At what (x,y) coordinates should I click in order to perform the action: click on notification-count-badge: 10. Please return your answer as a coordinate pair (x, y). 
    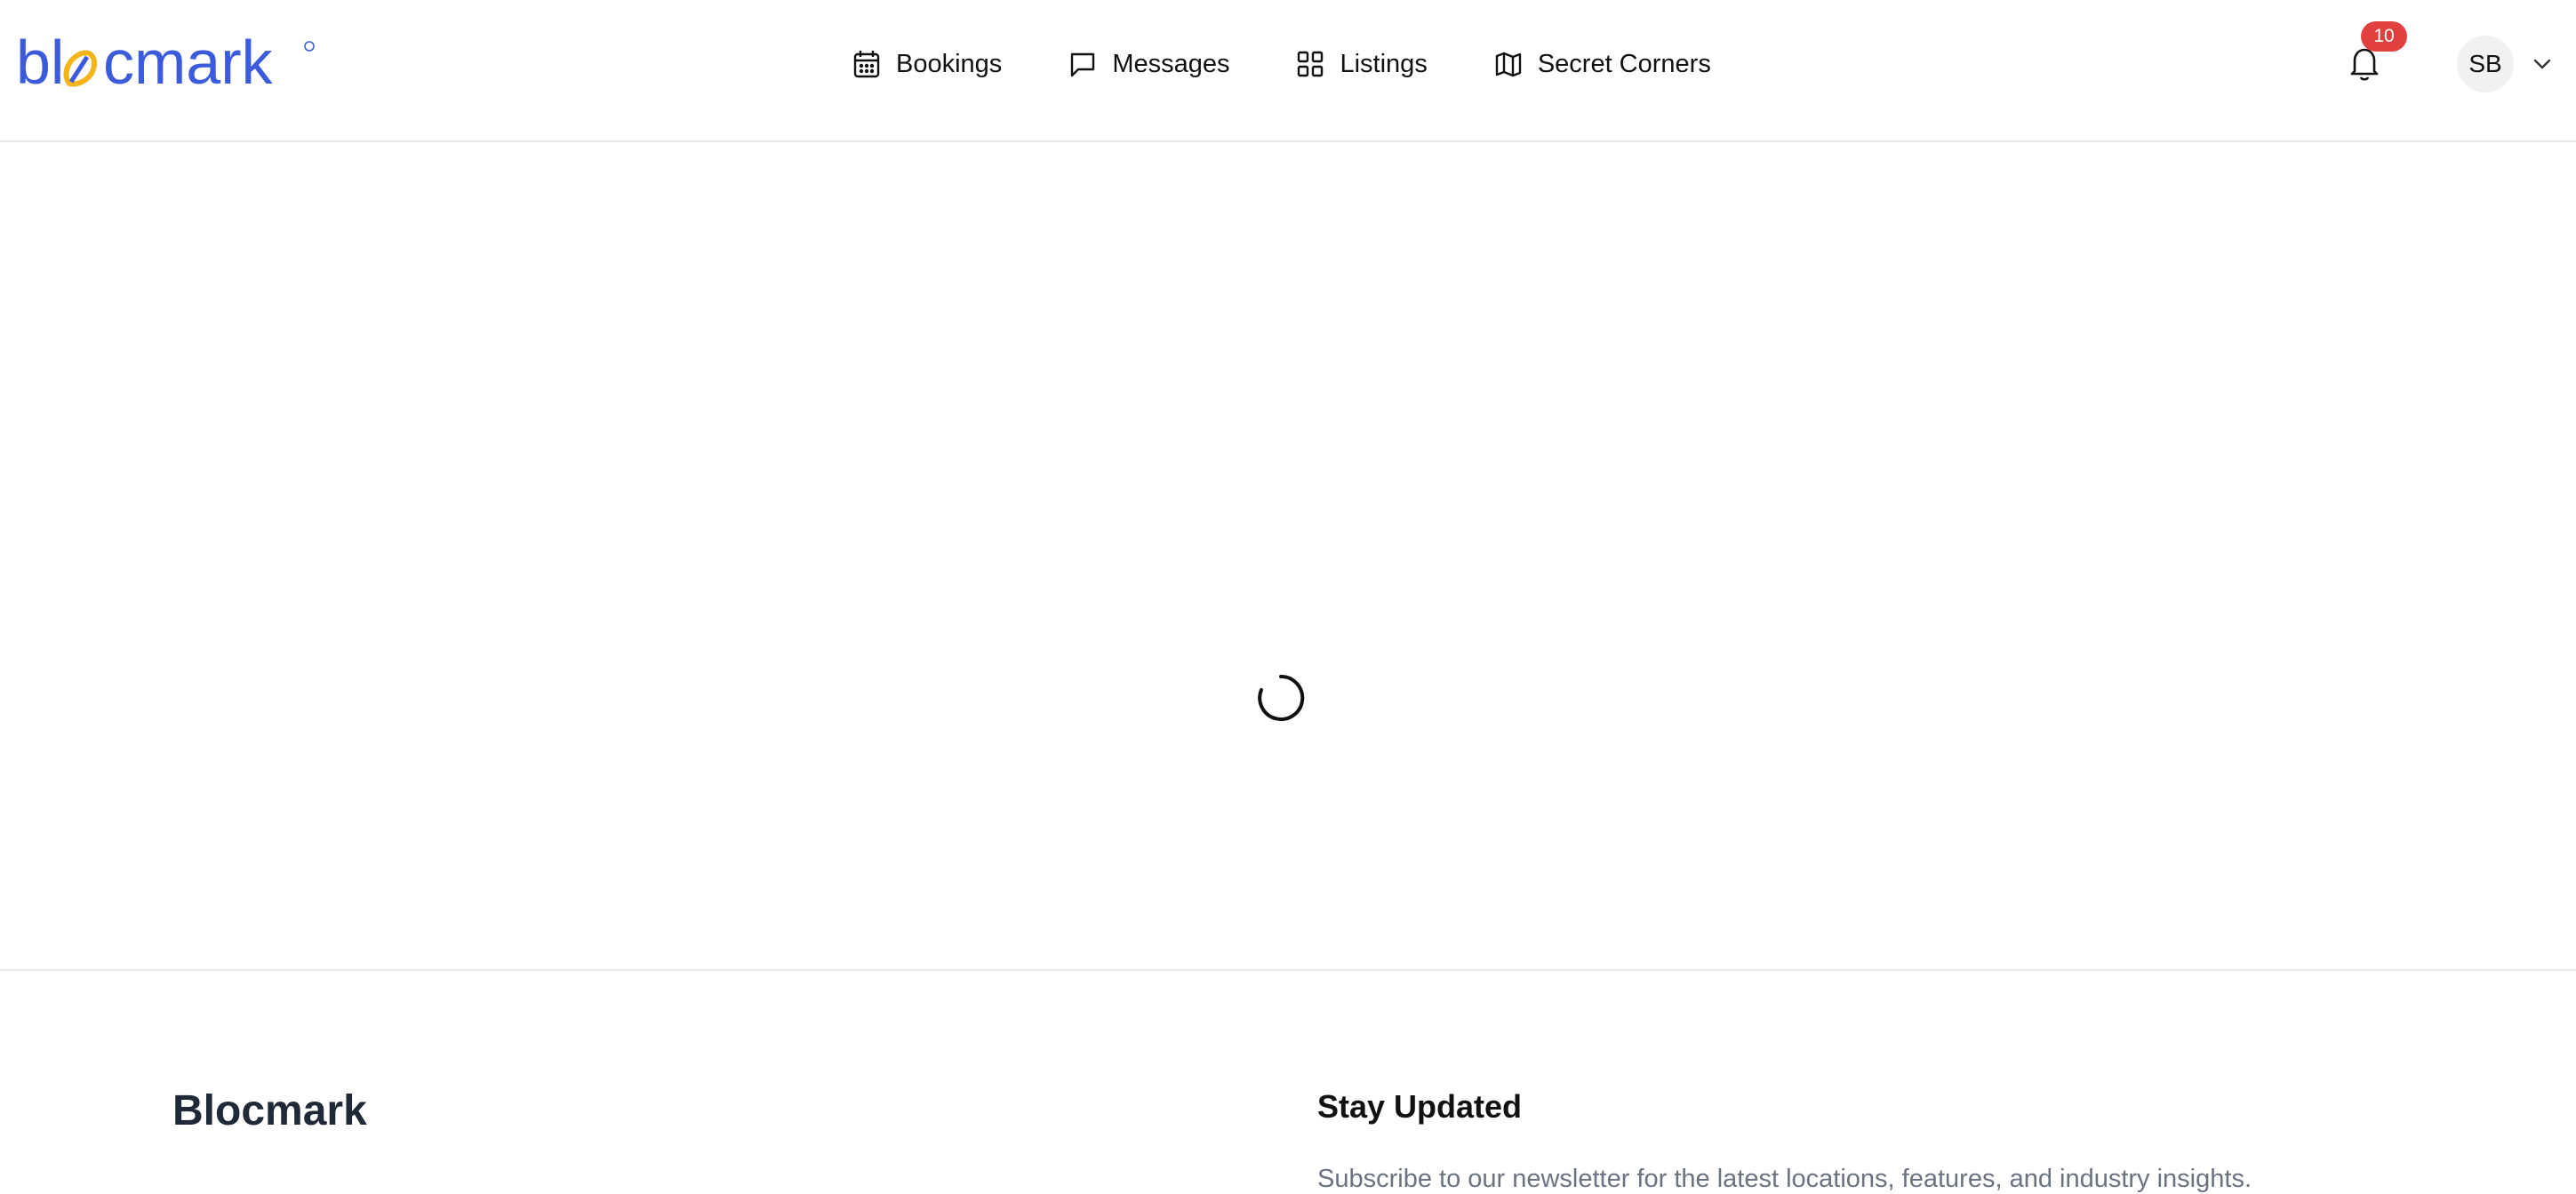
    Looking at the image, I should click on (2384, 37).